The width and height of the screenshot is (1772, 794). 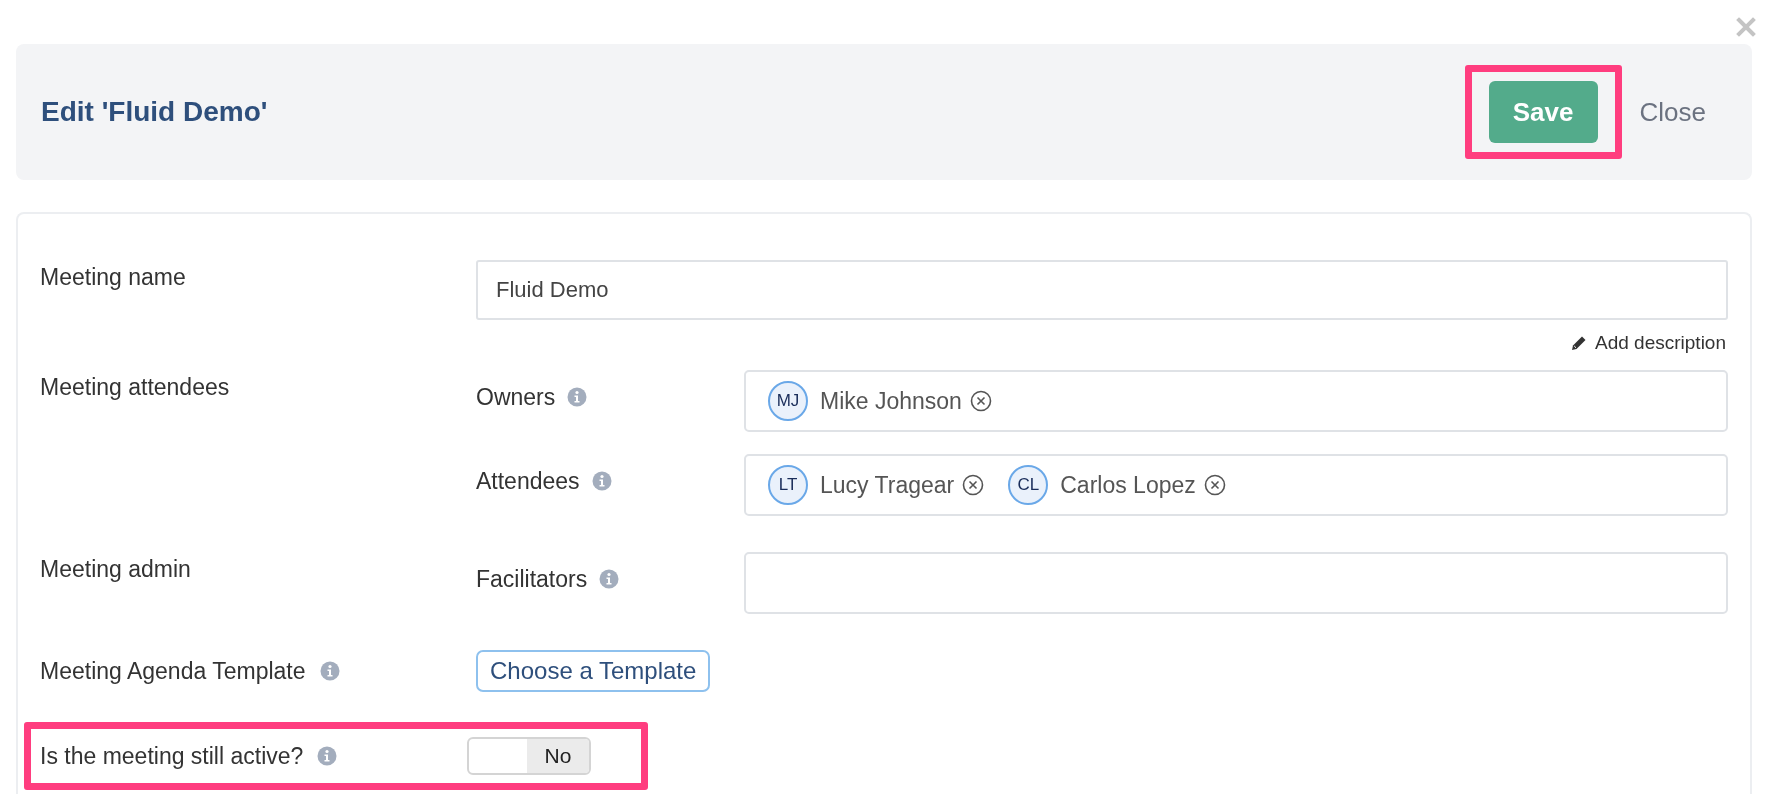 I want to click on dialog-title: Edit 'Fluid Demo', so click(x=154, y=112).